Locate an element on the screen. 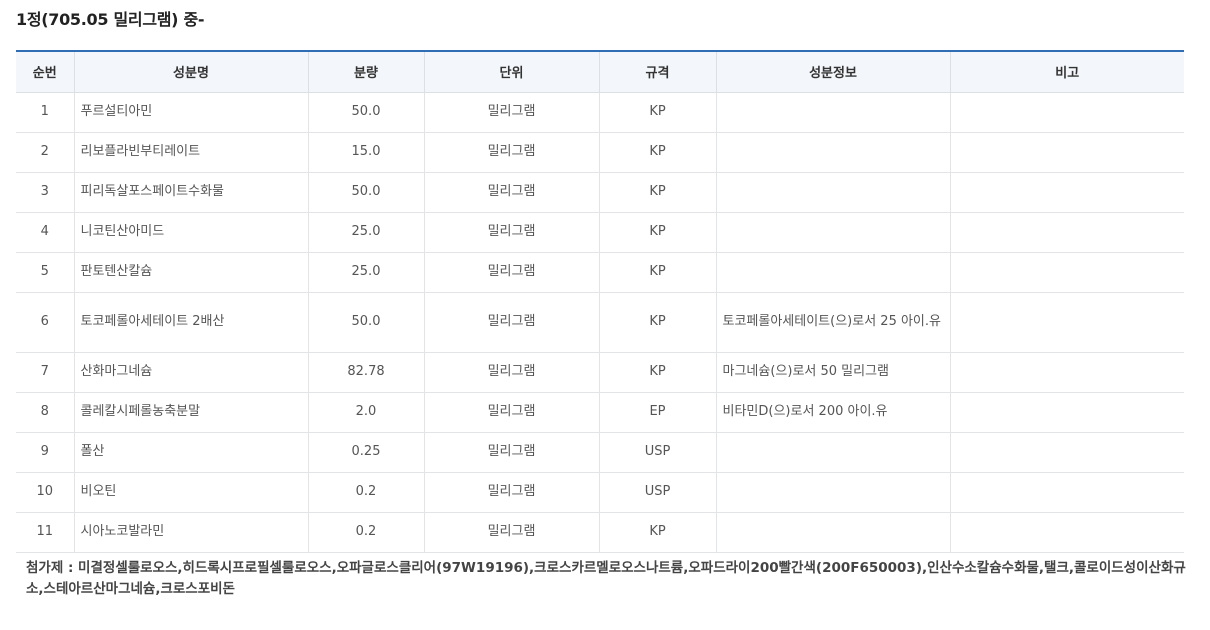 This screenshot has height=630, width=1210. cell-no: 8 is located at coordinates (45, 412).